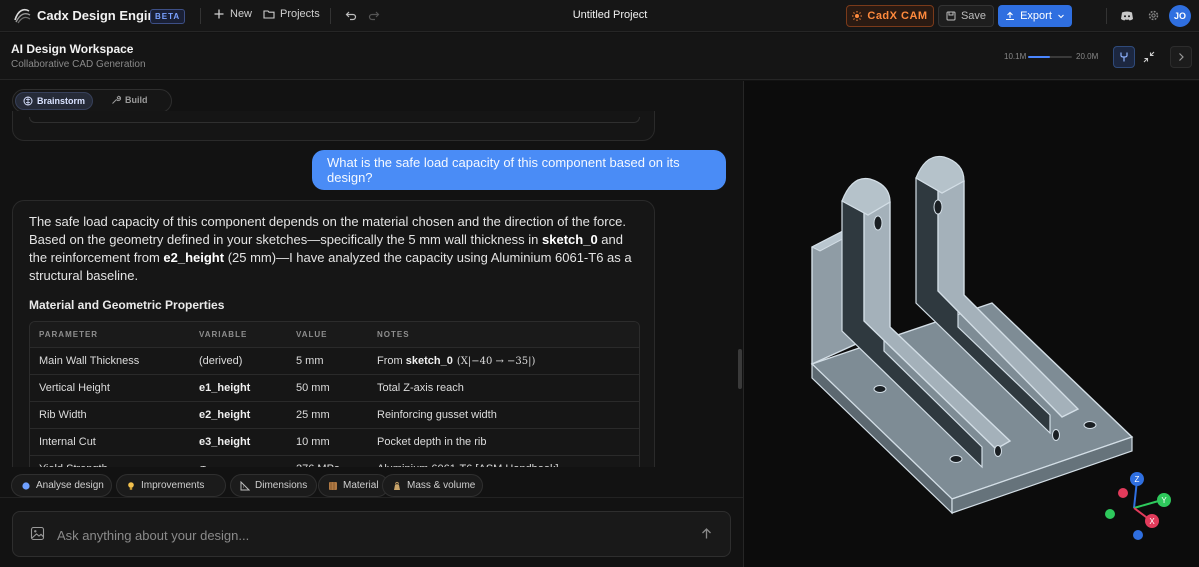 The height and width of the screenshot is (567, 1199). What do you see at coordinates (131, 485) in the screenshot?
I see `bulb-icon` at bounding box center [131, 485].